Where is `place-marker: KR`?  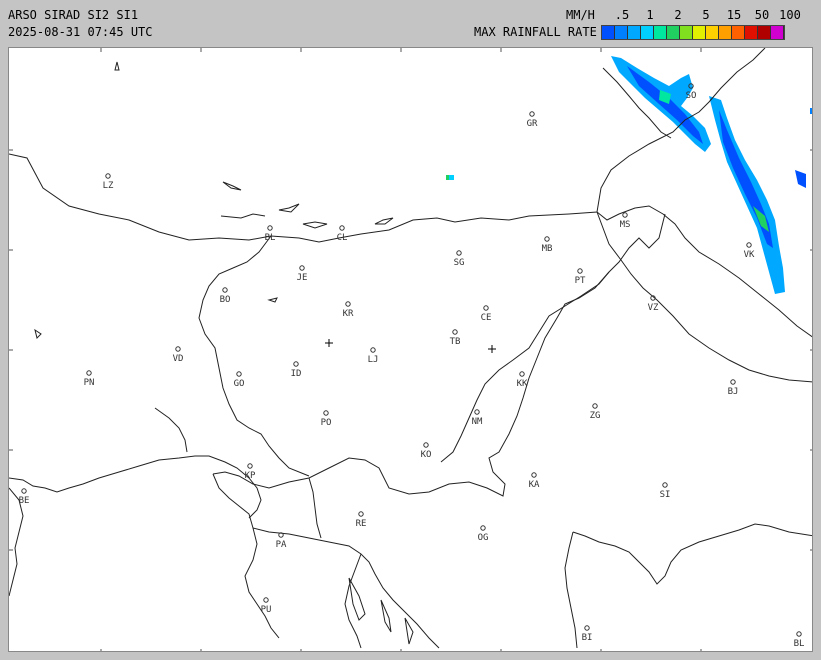 place-marker: KR is located at coordinates (348, 310).